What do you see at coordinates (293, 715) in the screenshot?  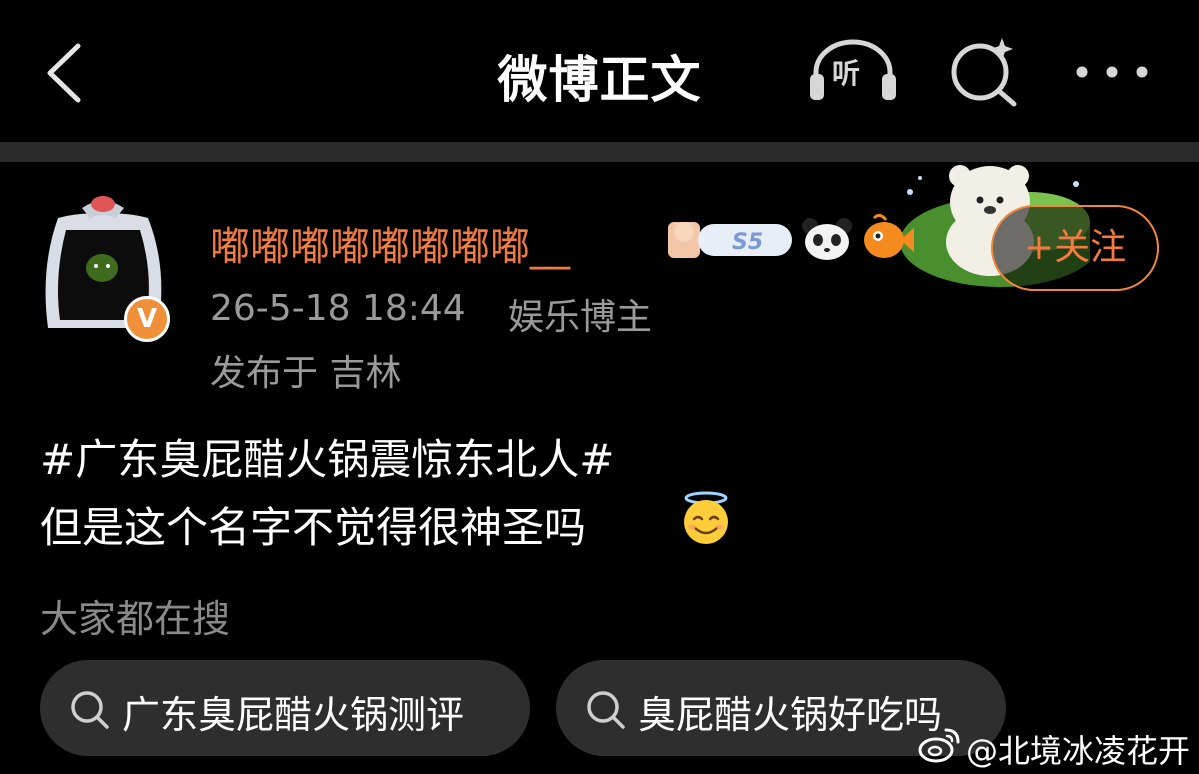 I see `hot-search-item-label: 广东臭屁醋火锅测评` at bounding box center [293, 715].